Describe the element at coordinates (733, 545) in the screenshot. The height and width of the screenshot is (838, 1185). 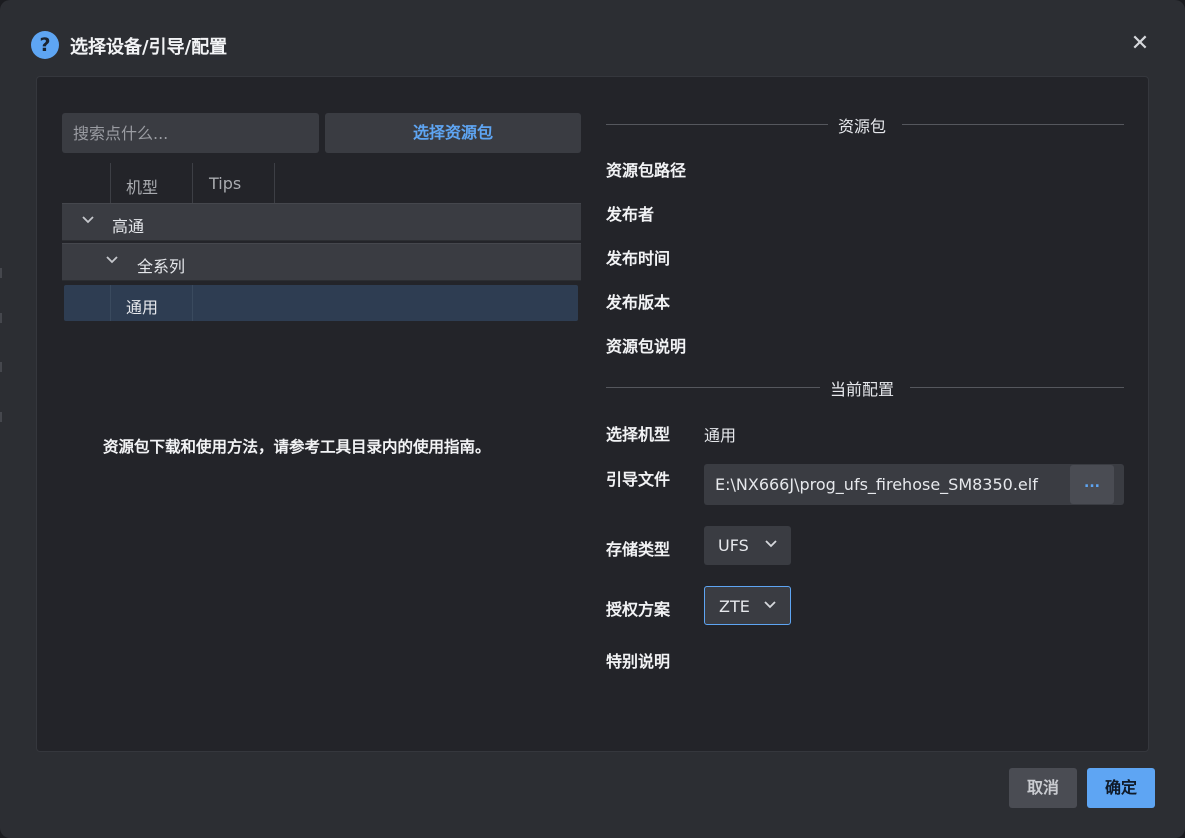
I see `storage-type-value: UFS` at that location.